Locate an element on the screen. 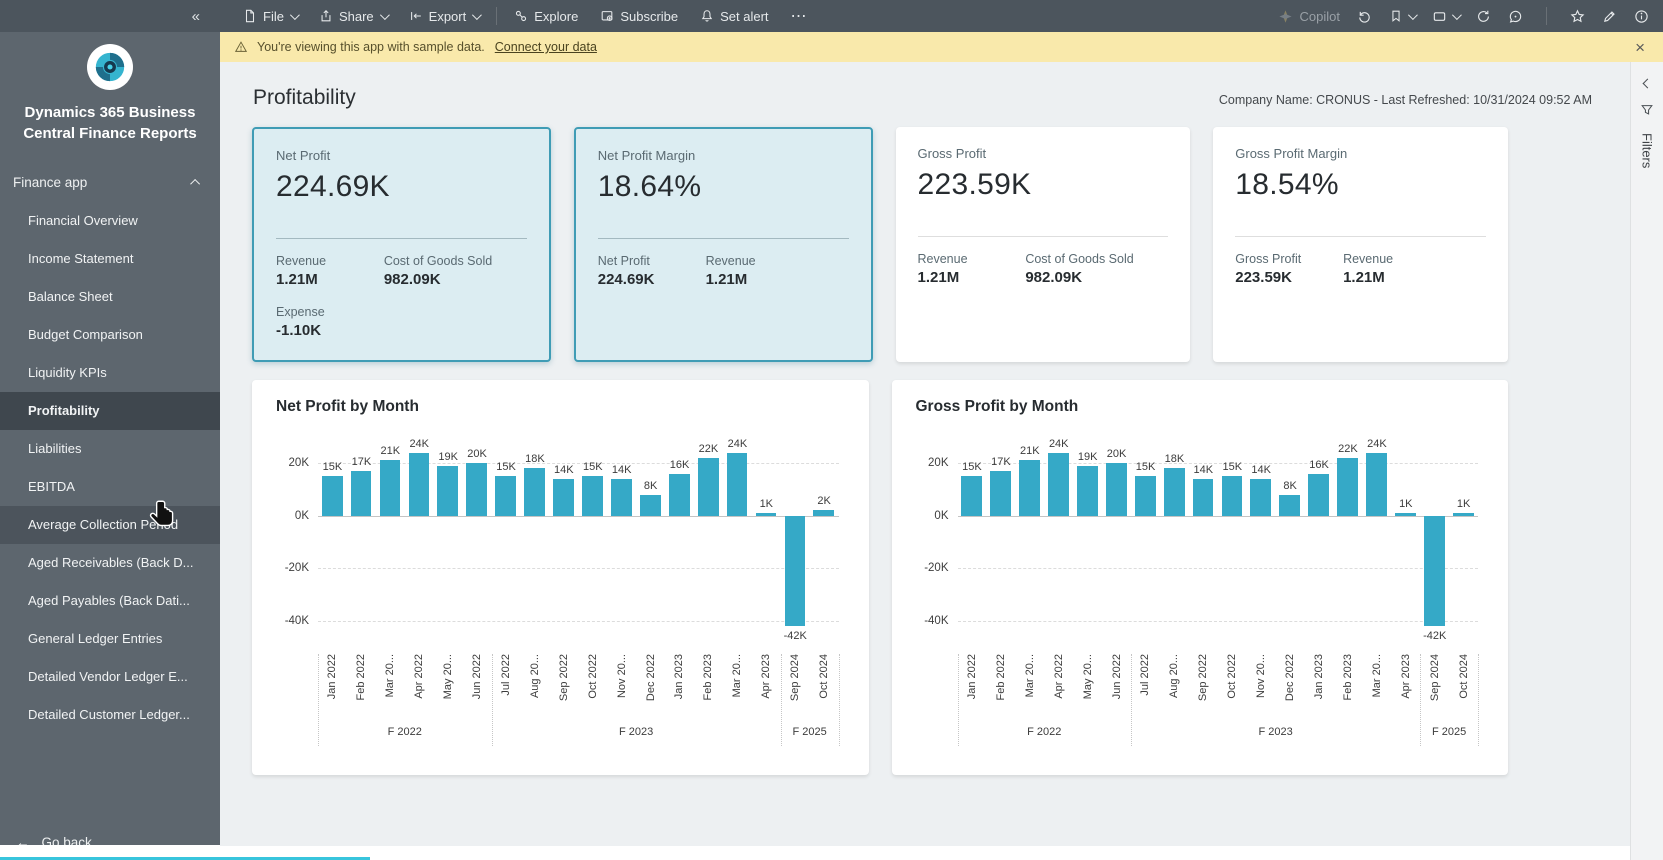 The image size is (1663, 860). set-alert-button: Set alert is located at coordinates (734, 16).